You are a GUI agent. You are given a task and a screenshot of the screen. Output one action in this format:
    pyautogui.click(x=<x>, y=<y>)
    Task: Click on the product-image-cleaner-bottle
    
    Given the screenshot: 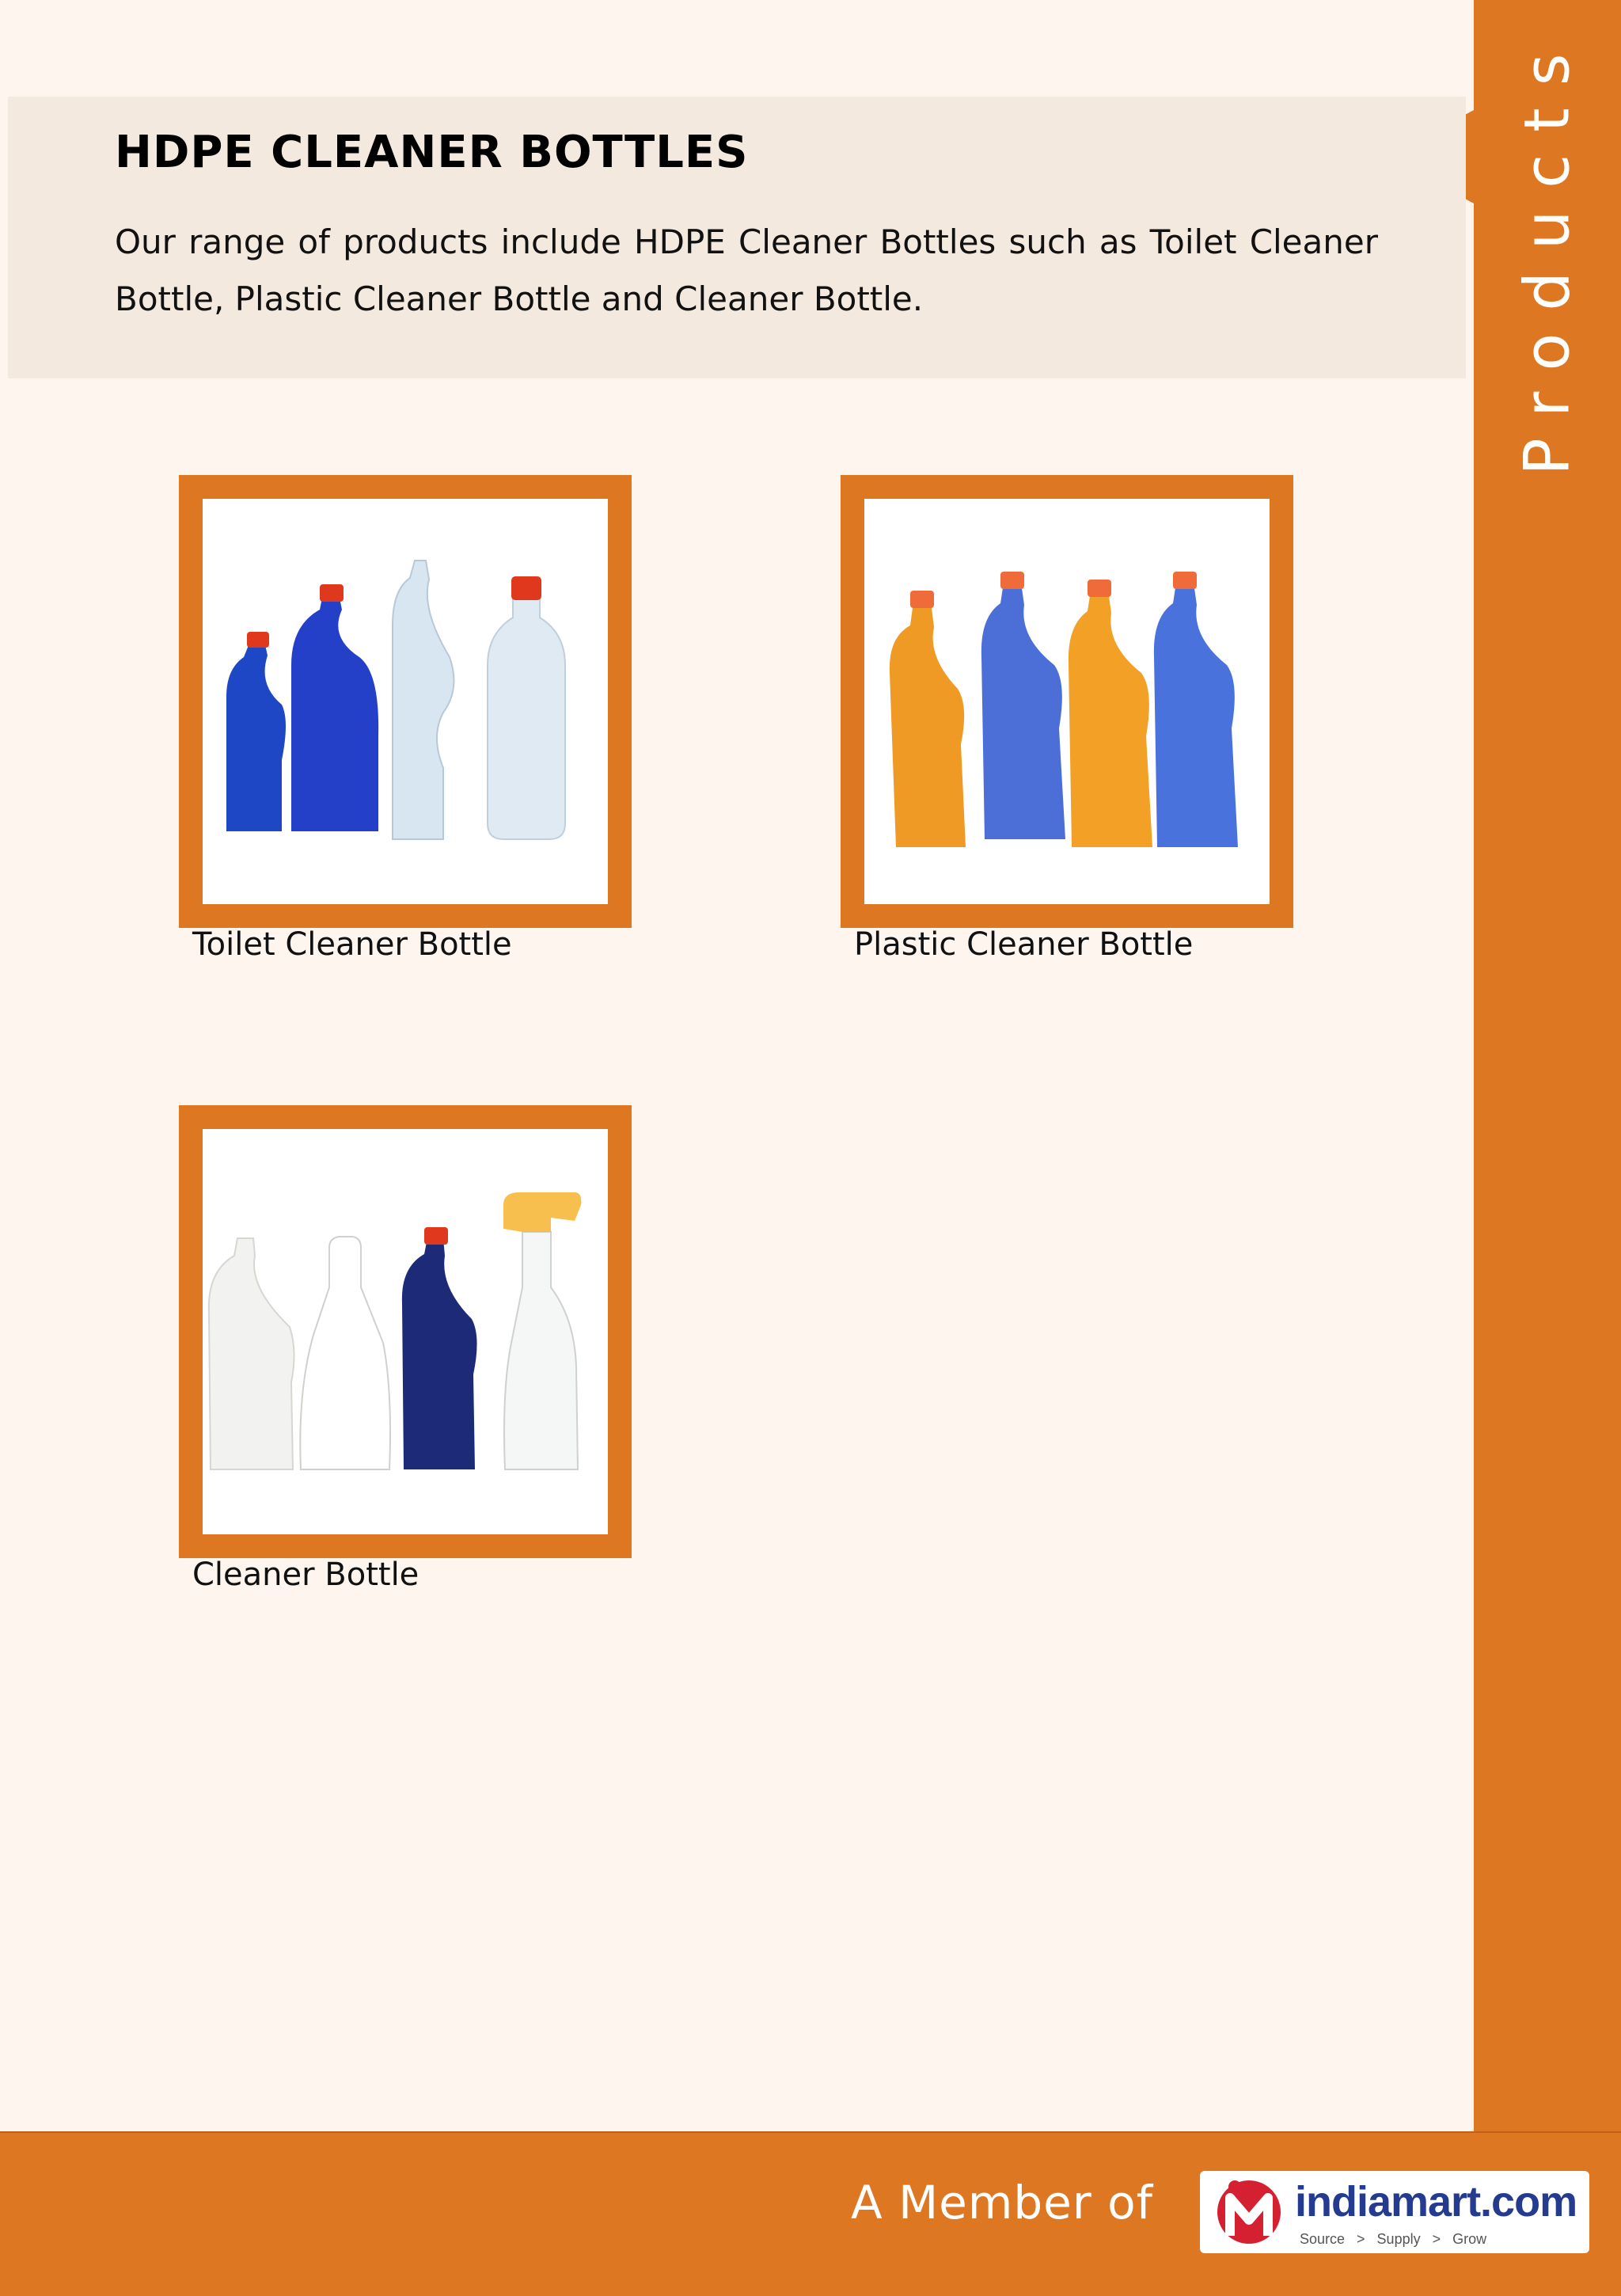 What is the action you would take?
    pyautogui.click(x=405, y=1331)
    